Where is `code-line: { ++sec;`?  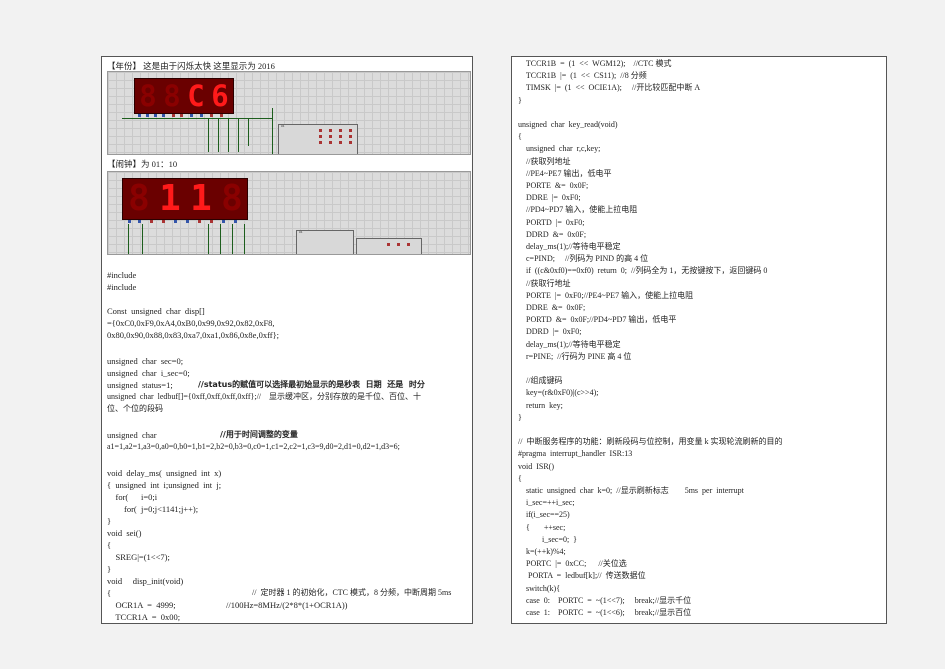 code-line: { ++sec; is located at coordinates (542, 527).